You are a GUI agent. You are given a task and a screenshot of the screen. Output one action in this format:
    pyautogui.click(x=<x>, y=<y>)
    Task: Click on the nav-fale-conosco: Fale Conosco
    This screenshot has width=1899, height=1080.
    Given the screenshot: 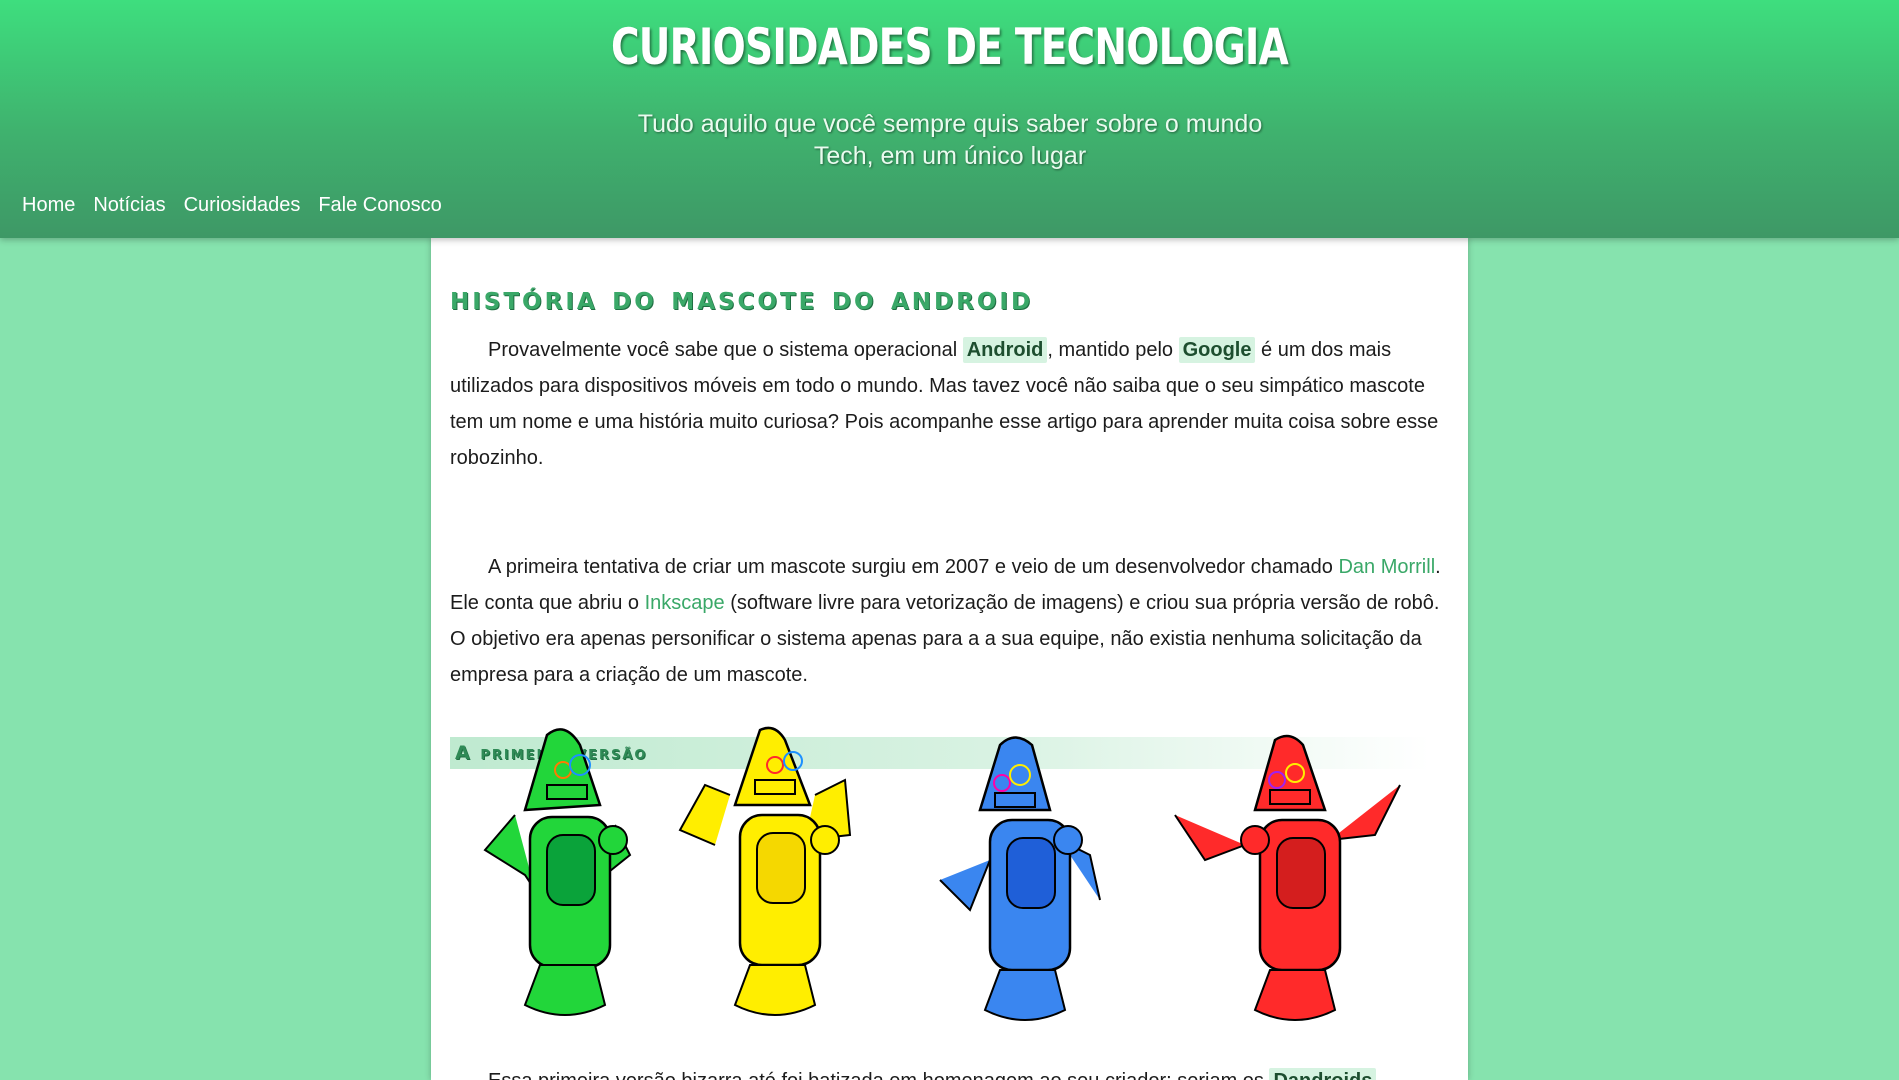 What is the action you would take?
    pyautogui.click(x=379, y=205)
    